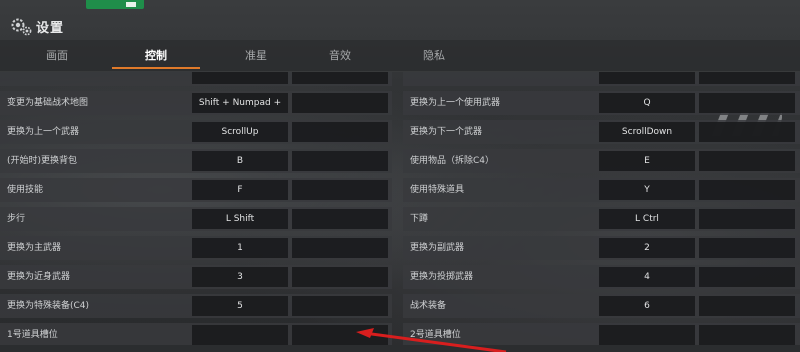  I want to click on key-slot-primary: E, so click(647, 161).